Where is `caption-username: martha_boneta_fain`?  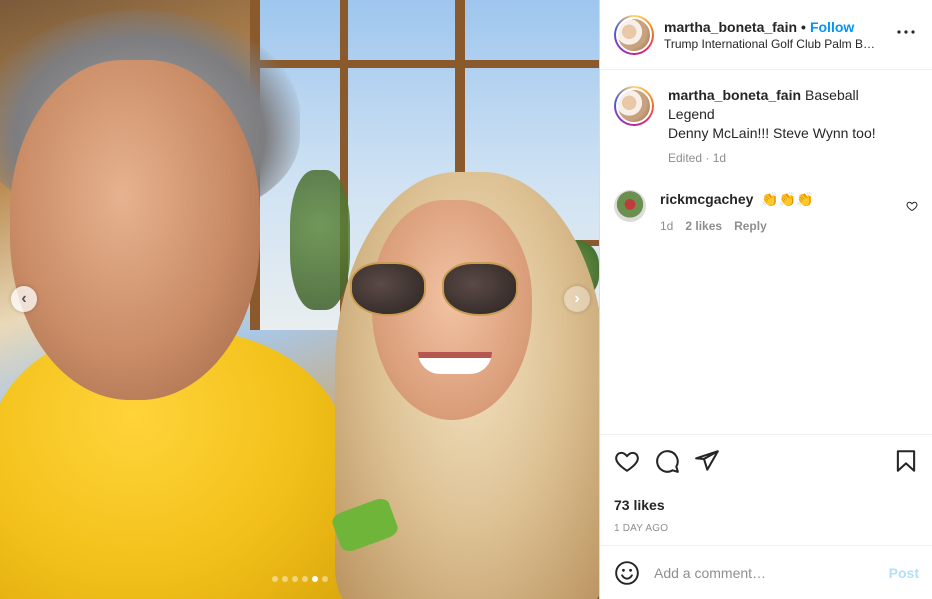
caption-username: martha_boneta_fain is located at coordinates (734, 95).